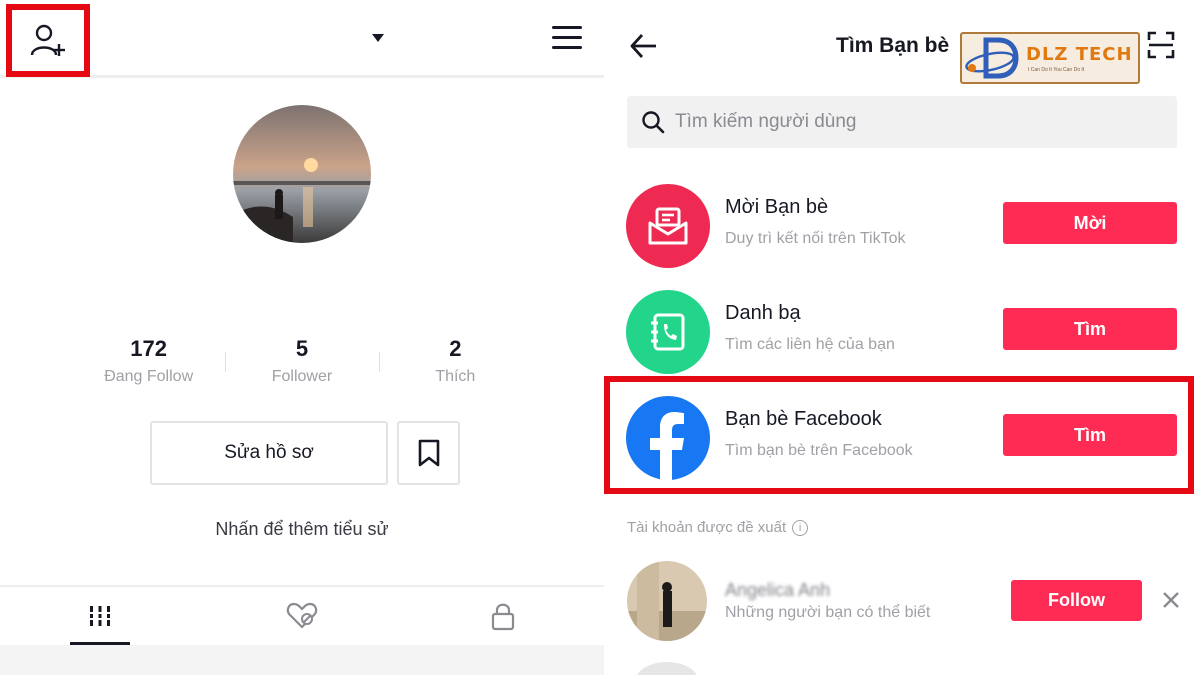 This screenshot has width=1200, height=675. What do you see at coordinates (653, 122) in the screenshot?
I see `search-icon` at bounding box center [653, 122].